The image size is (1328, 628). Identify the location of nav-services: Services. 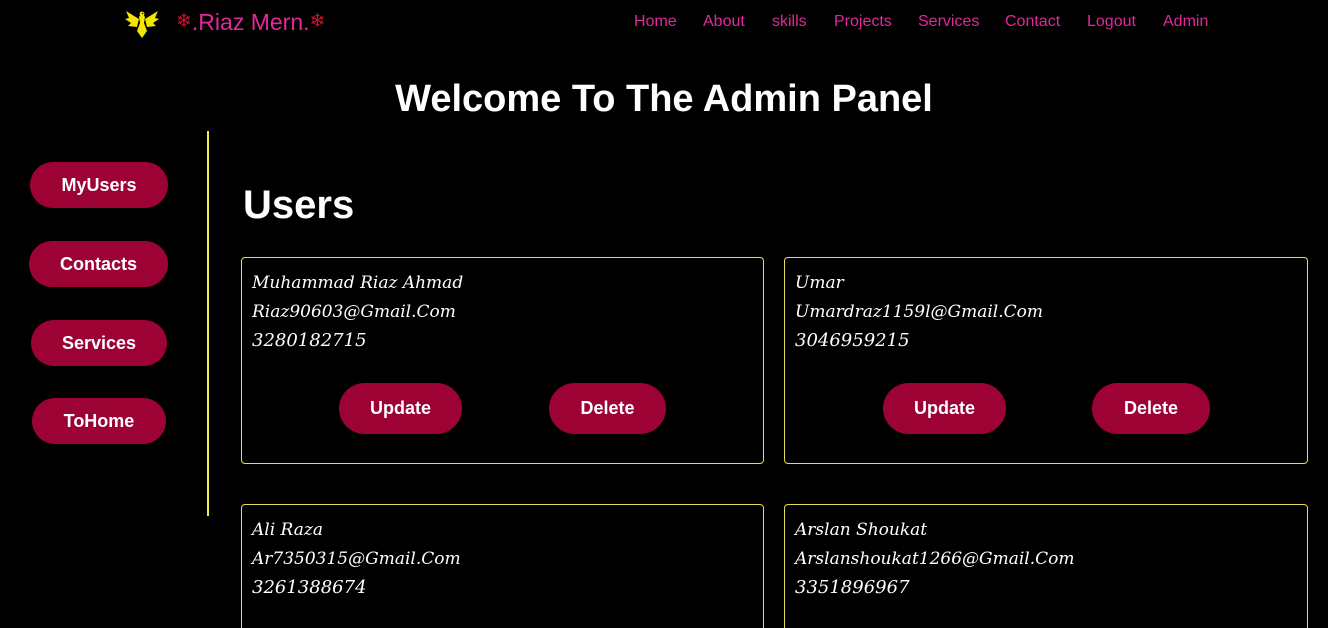
(948, 22).